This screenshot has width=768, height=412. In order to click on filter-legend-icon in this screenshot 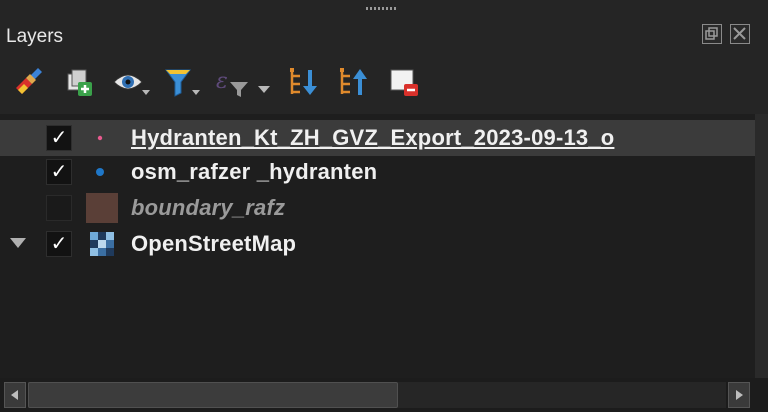, I will do `click(182, 82)`.